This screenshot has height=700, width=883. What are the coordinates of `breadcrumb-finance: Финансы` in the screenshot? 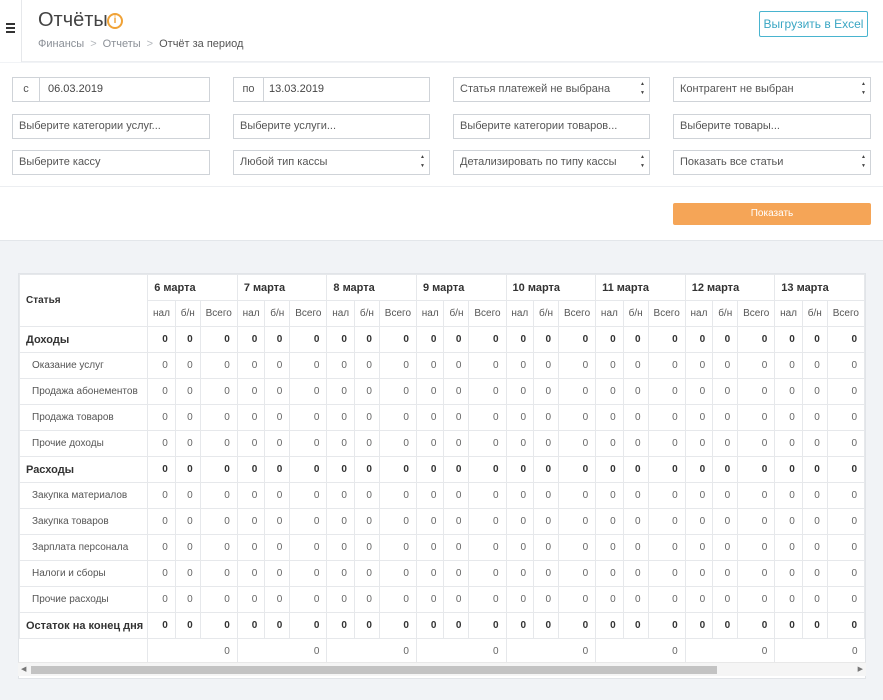 It's located at (61, 44).